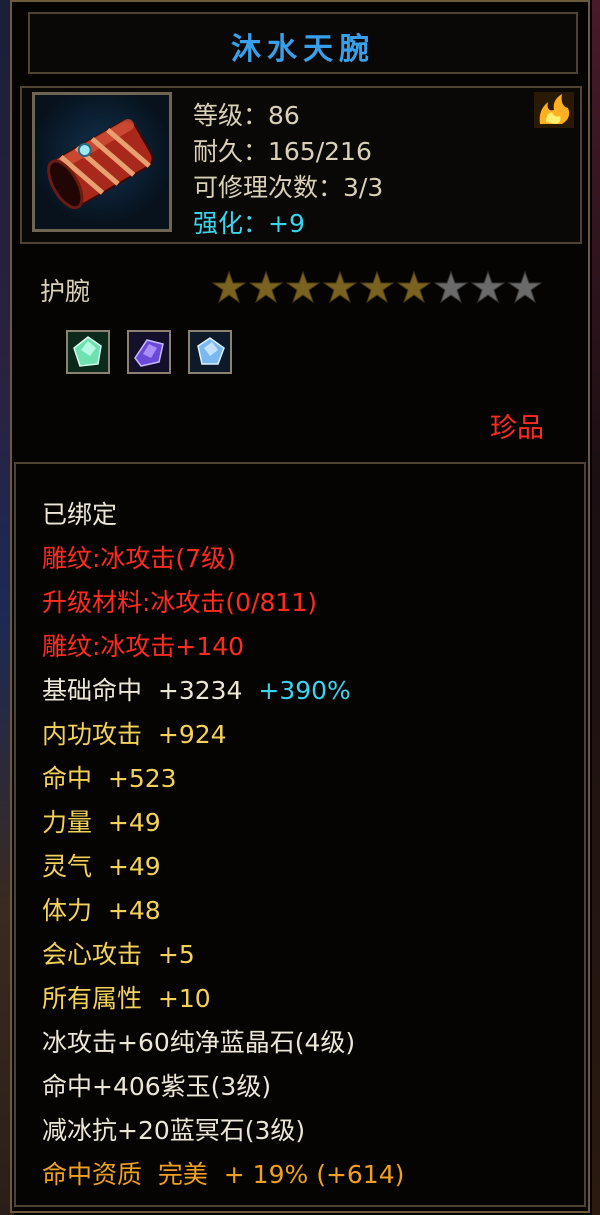  I want to click on repair-count-stat: 可修理次数：3/3, so click(288, 187).